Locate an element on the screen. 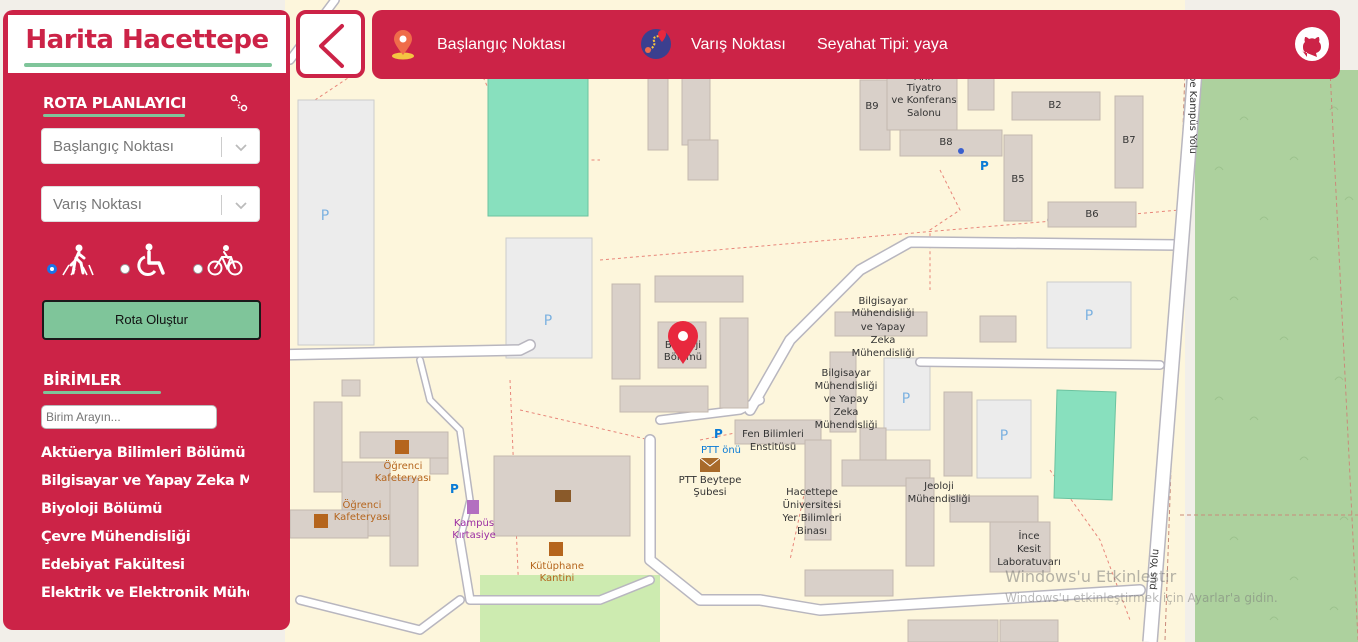  library-icon is located at coordinates (563, 496).